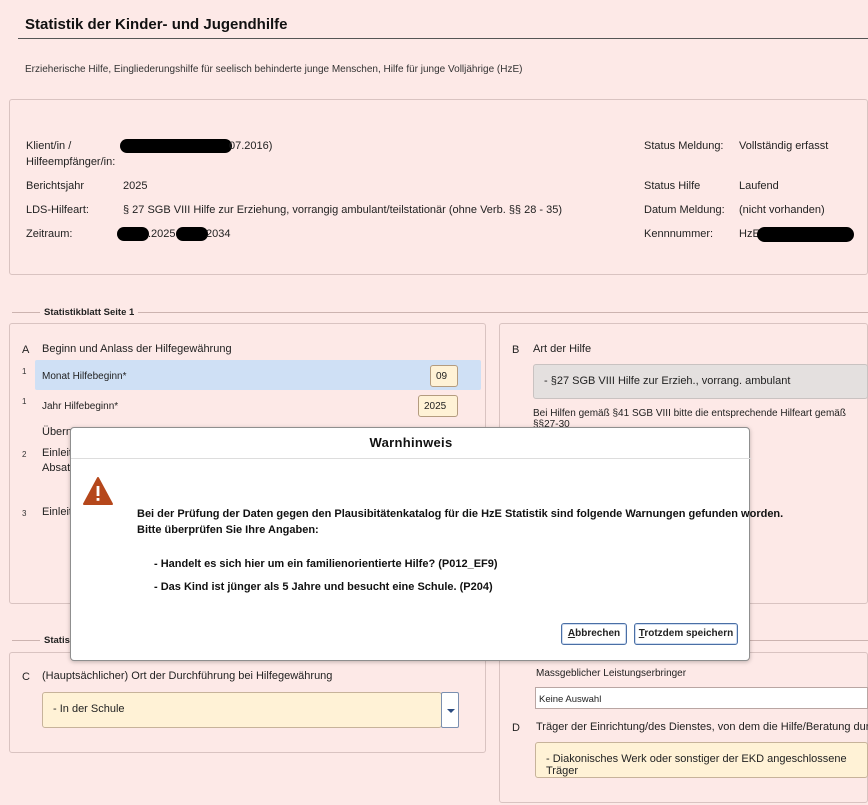  I want to click on einleitung-2-label: Einleit, so click(57, 512).